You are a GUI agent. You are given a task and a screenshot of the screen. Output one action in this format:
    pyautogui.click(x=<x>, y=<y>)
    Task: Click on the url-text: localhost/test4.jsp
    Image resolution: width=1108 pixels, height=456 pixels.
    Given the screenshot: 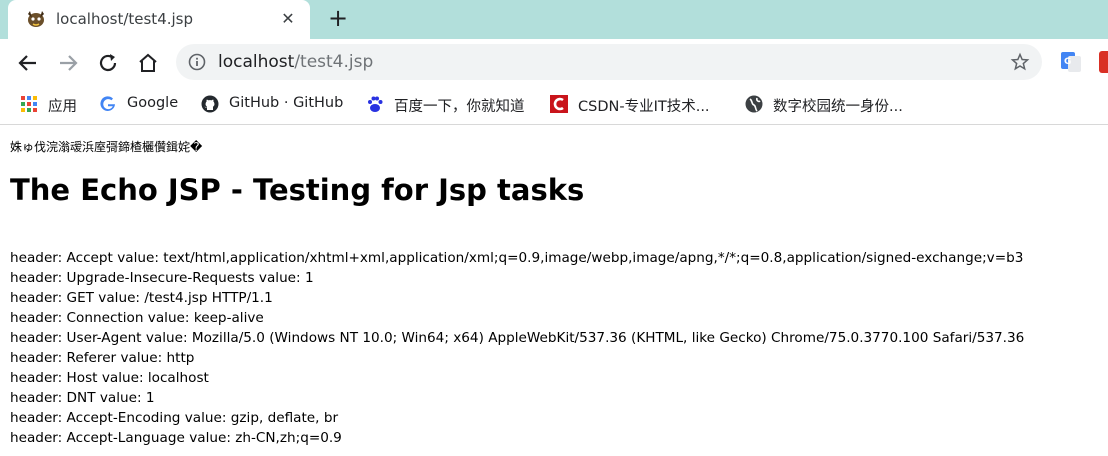 What is the action you would take?
    pyautogui.click(x=295, y=62)
    